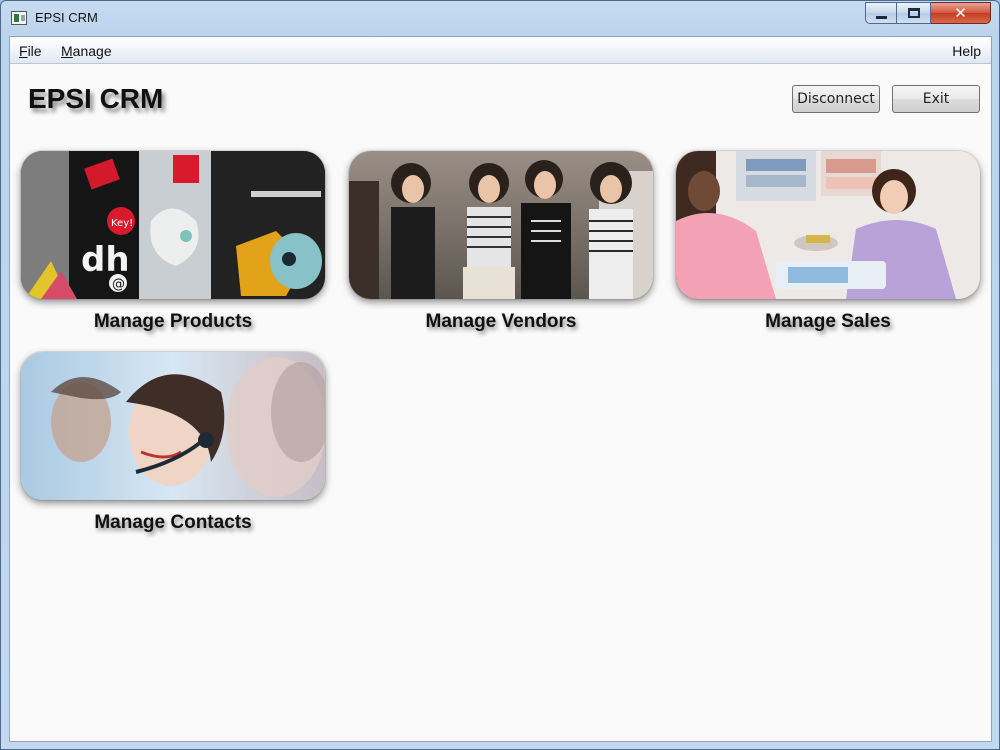 The image size is (1000, 750). I want to click on maximize-button, so click(914, 13).